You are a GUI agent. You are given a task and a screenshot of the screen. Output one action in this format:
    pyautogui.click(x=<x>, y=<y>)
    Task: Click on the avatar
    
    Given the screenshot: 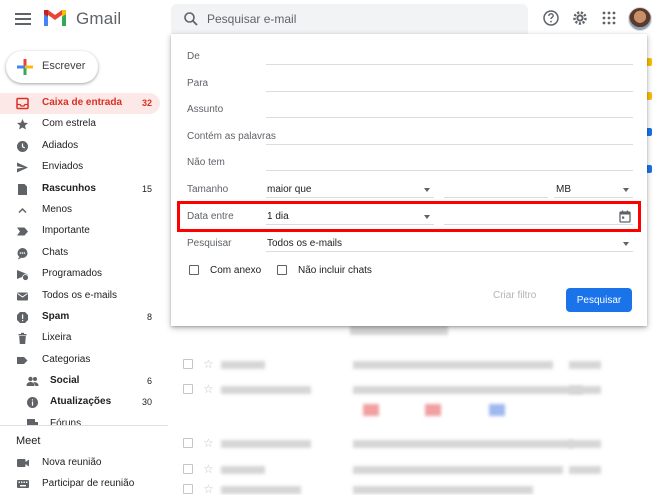 What is the action you would take?
    pyautogui.click(x=640, y=19)
    